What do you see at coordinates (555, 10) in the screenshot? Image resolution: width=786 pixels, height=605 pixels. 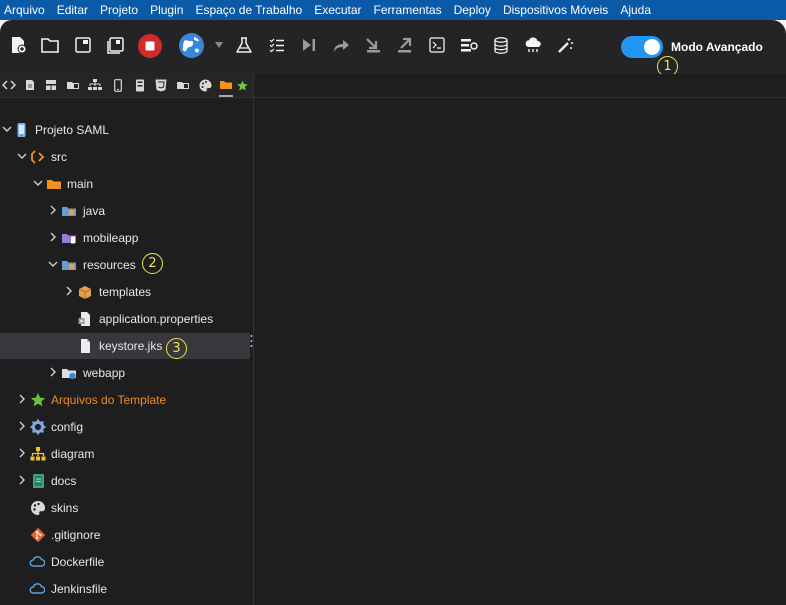 I see `menu-dispositivos-moveis: Dispositivos Móveis` at bounding box center [555, 10].